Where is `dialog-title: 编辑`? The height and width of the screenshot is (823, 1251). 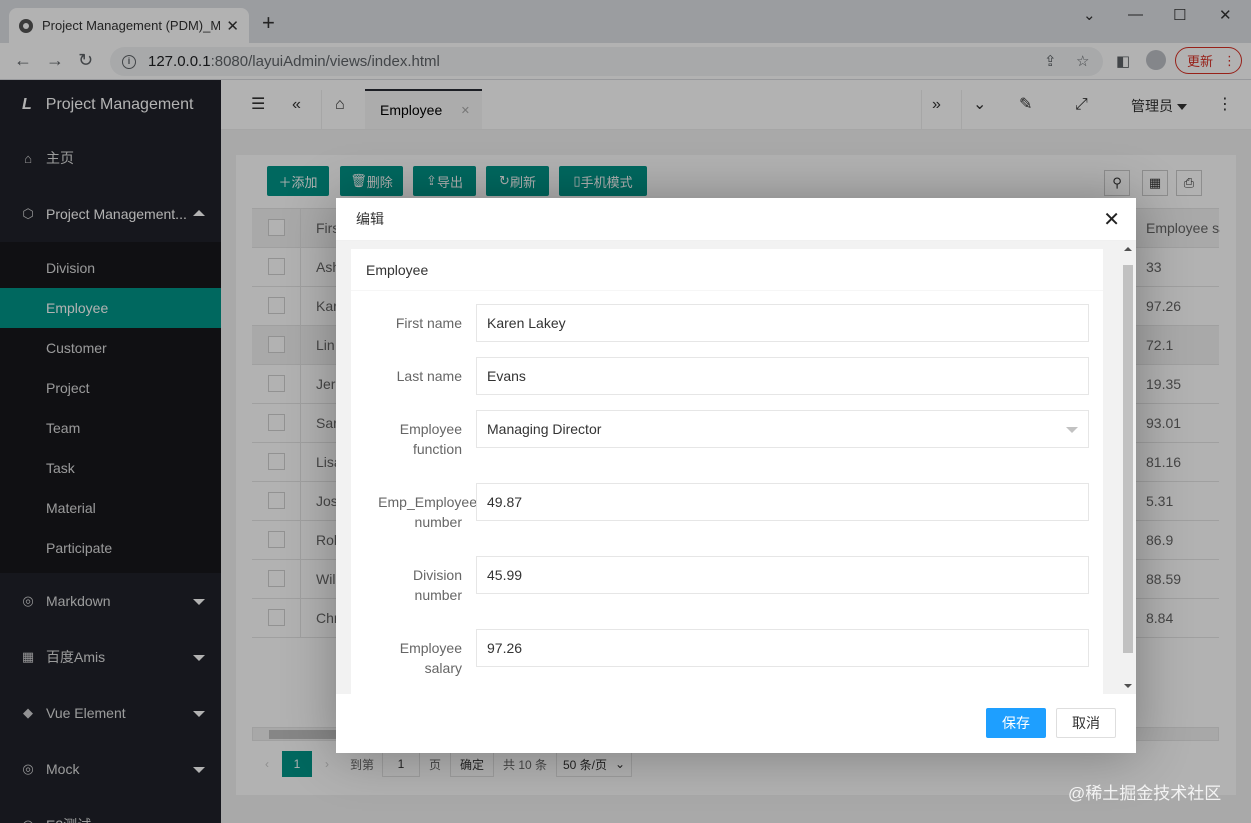 dialog-title: 编辑 is located at coordinates (736, 219).